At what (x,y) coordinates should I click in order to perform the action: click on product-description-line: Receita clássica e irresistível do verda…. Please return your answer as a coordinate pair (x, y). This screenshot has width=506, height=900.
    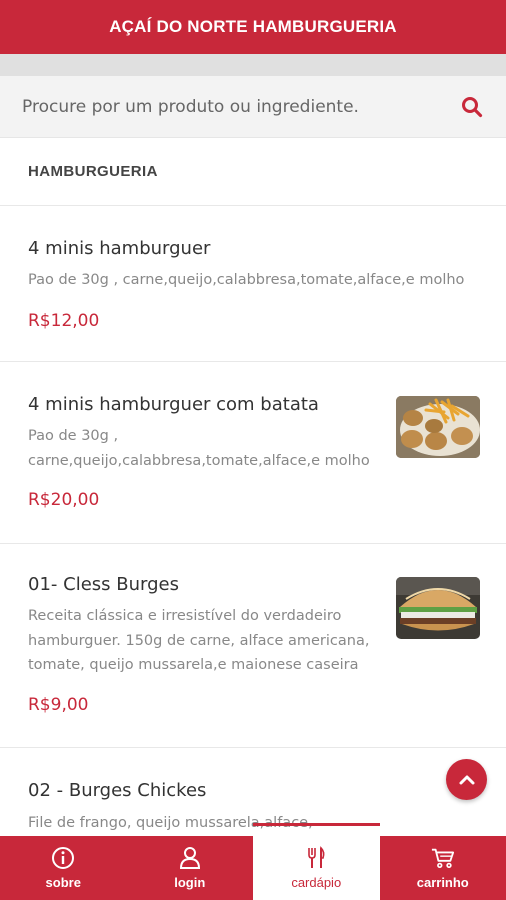
    Looking at the image, I should click on (185, 616).